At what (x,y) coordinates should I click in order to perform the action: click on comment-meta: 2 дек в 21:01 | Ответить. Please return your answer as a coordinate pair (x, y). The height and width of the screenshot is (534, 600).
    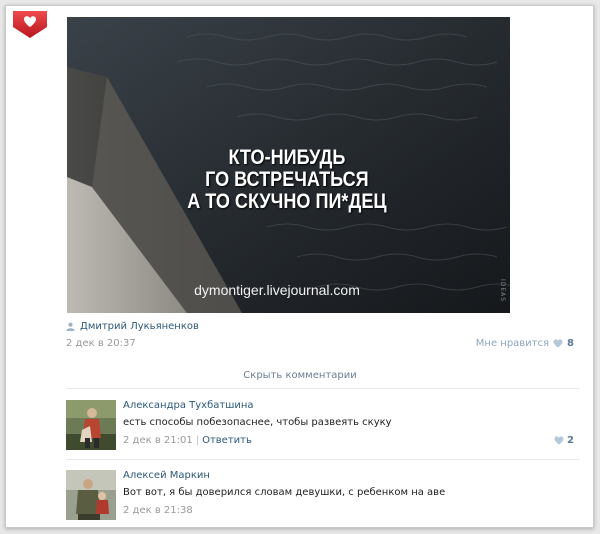
    Looking at the image, I should click on (187, 440).